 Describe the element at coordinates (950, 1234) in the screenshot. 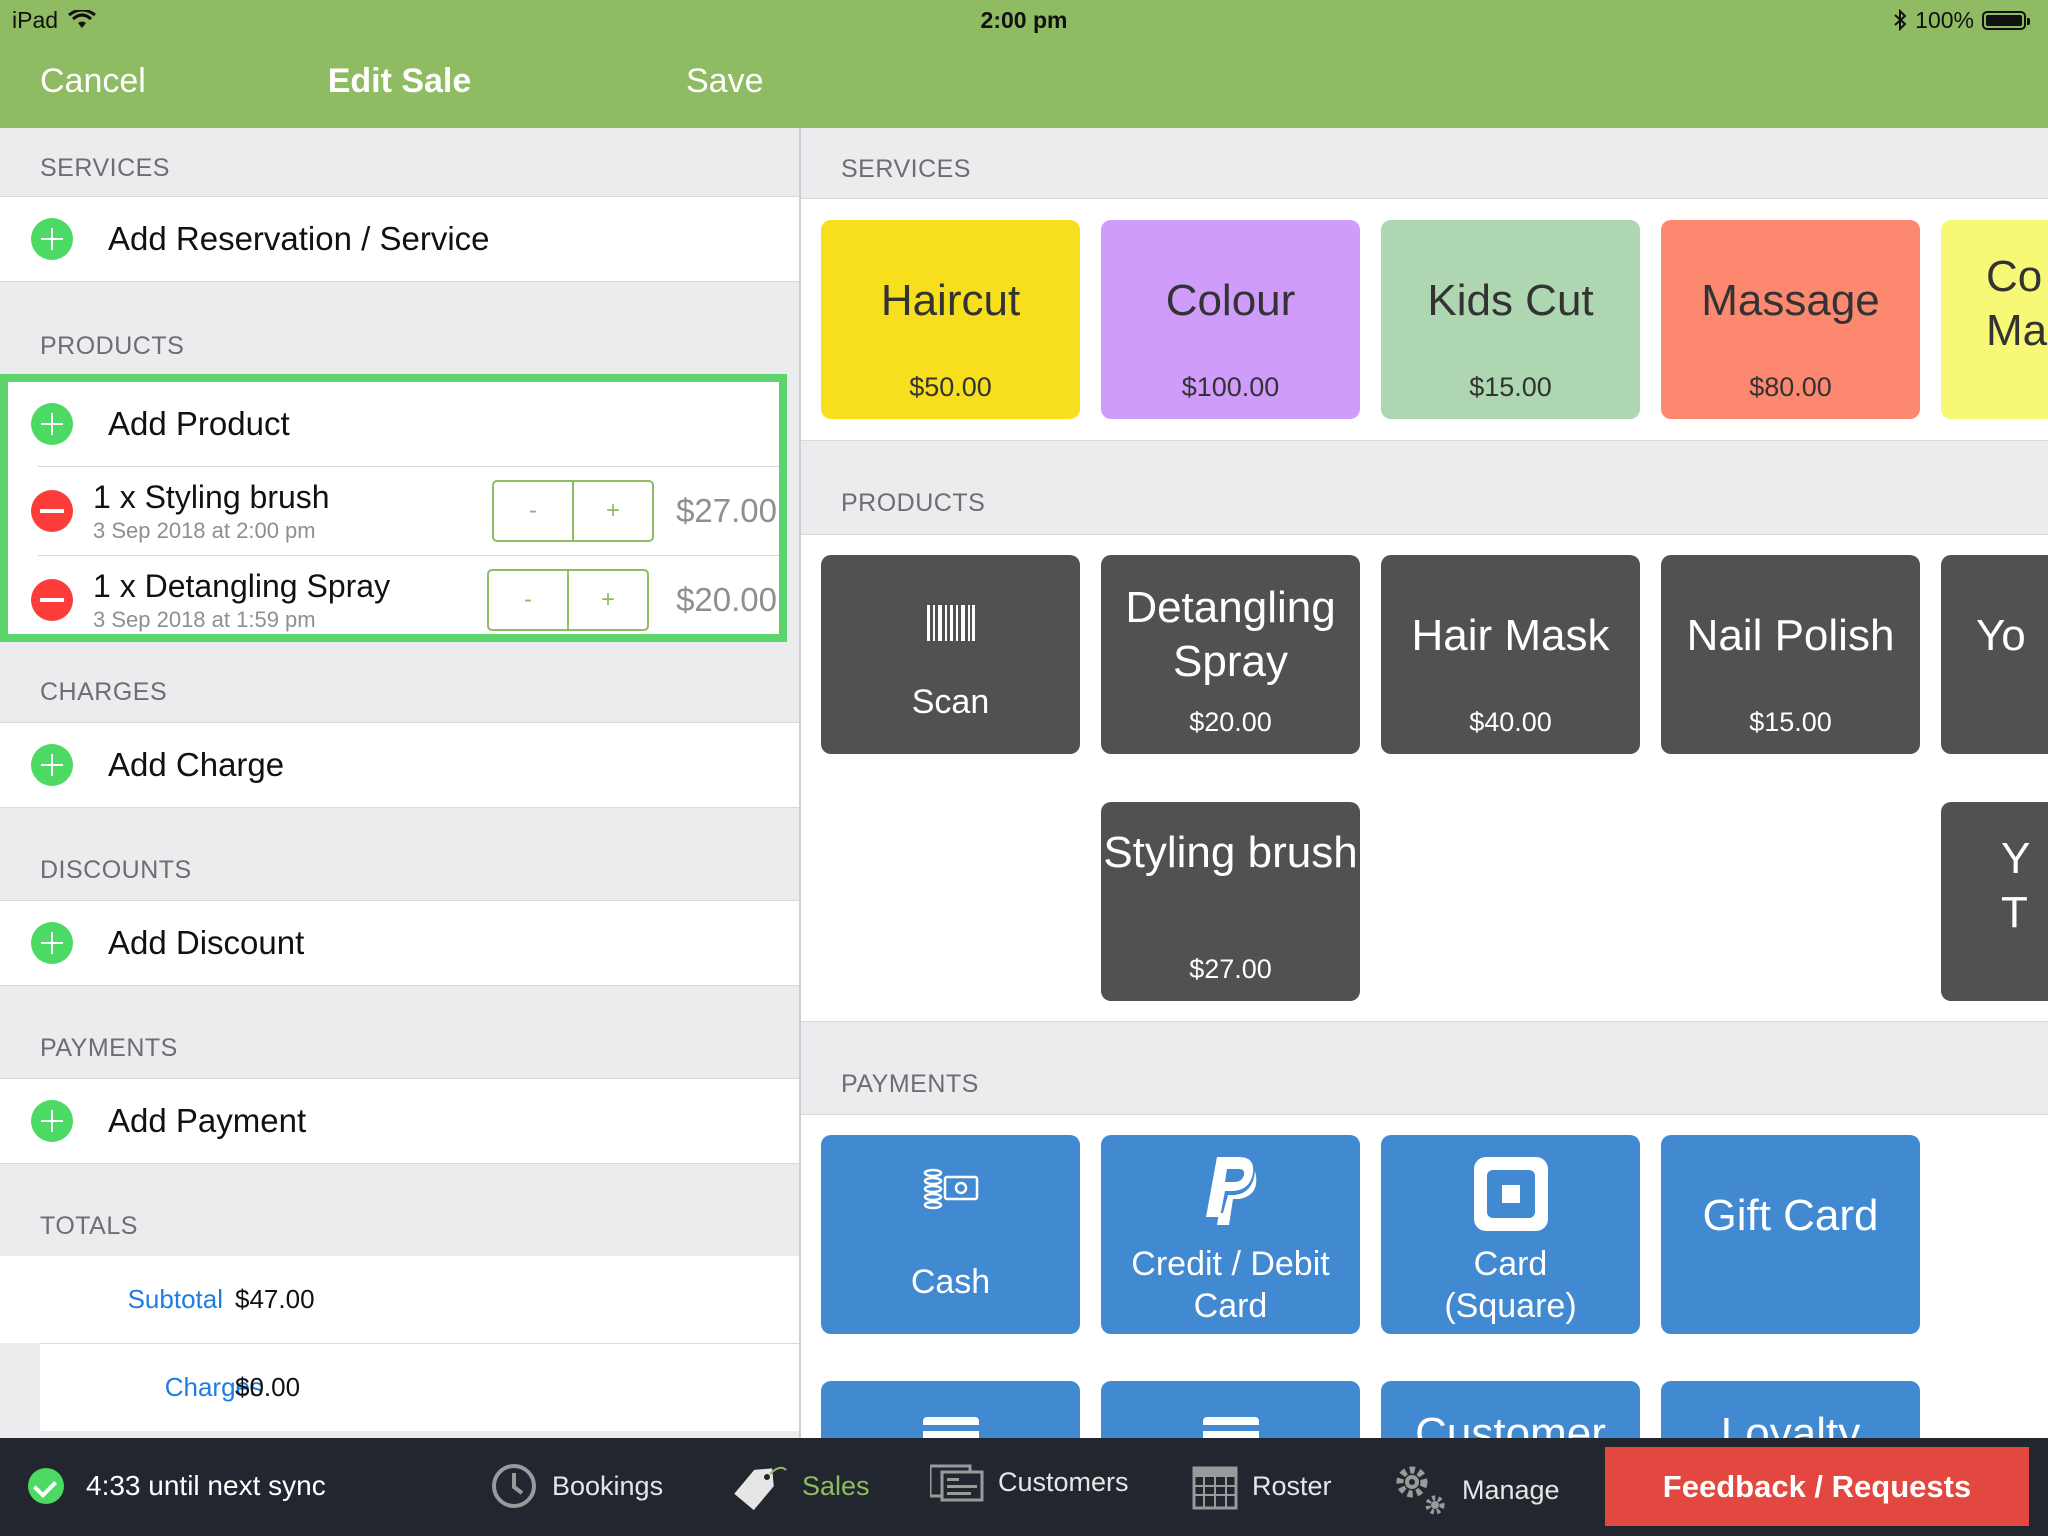

I see `payment-tile-cash: Cash` at that location.